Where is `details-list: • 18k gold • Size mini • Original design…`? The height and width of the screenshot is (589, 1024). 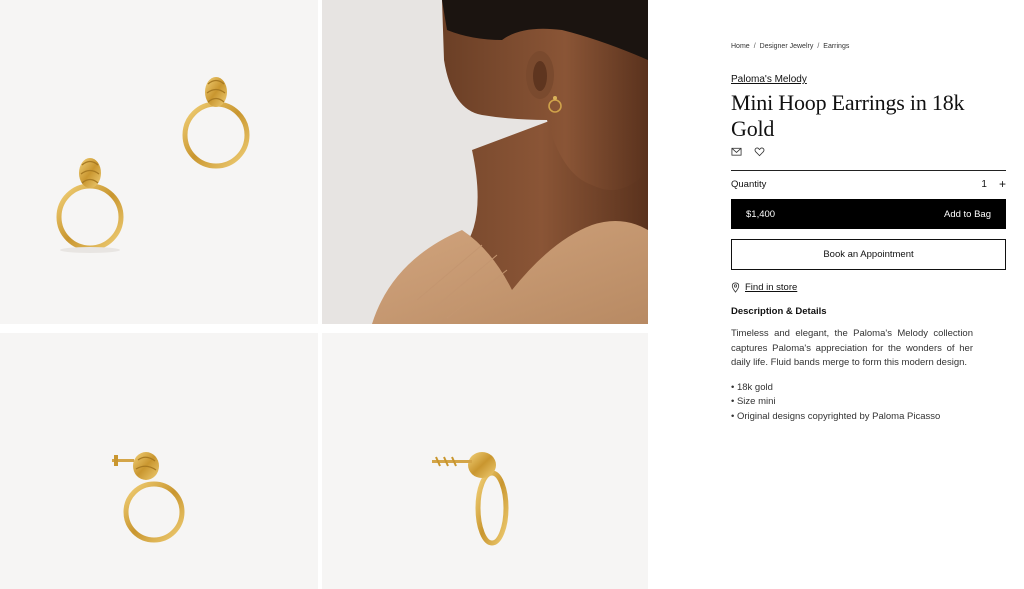
details-list: • 18k gold • Size mini • Original design… is located at coordinates (868, 403).